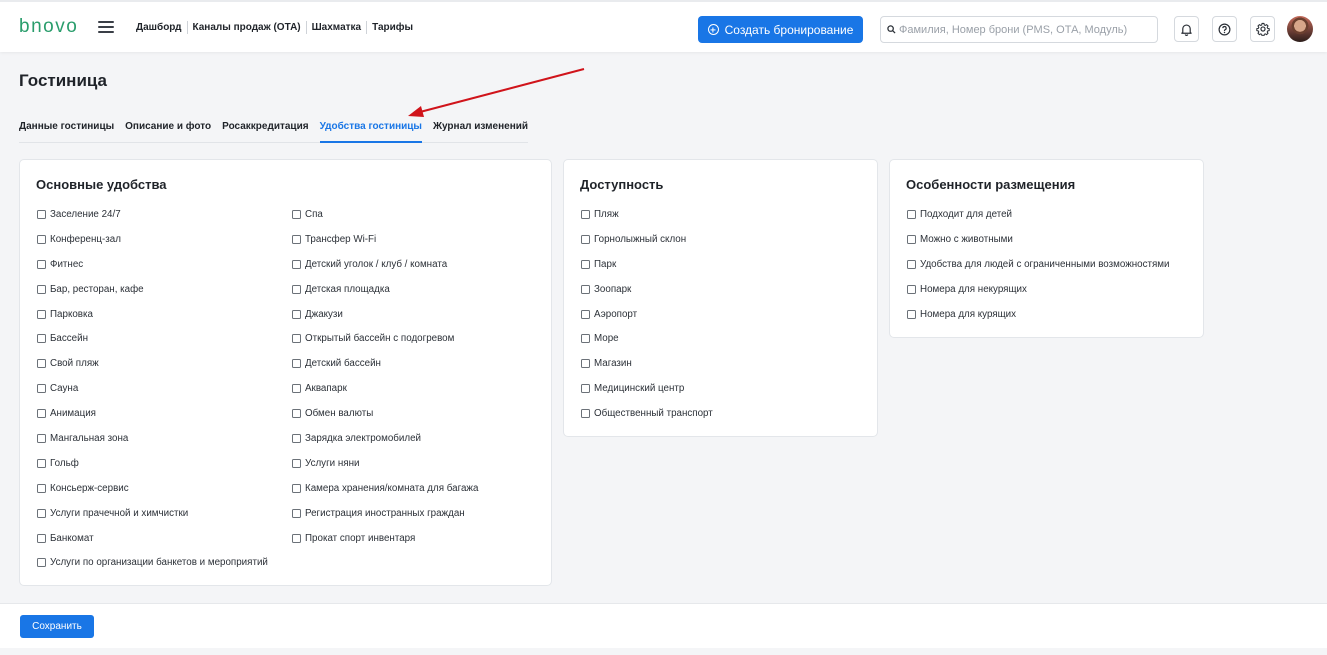 The height and width of the screenshot is (655, 1327). I want to click on amenity-checkbox: Джакузи, so click(385, 321).